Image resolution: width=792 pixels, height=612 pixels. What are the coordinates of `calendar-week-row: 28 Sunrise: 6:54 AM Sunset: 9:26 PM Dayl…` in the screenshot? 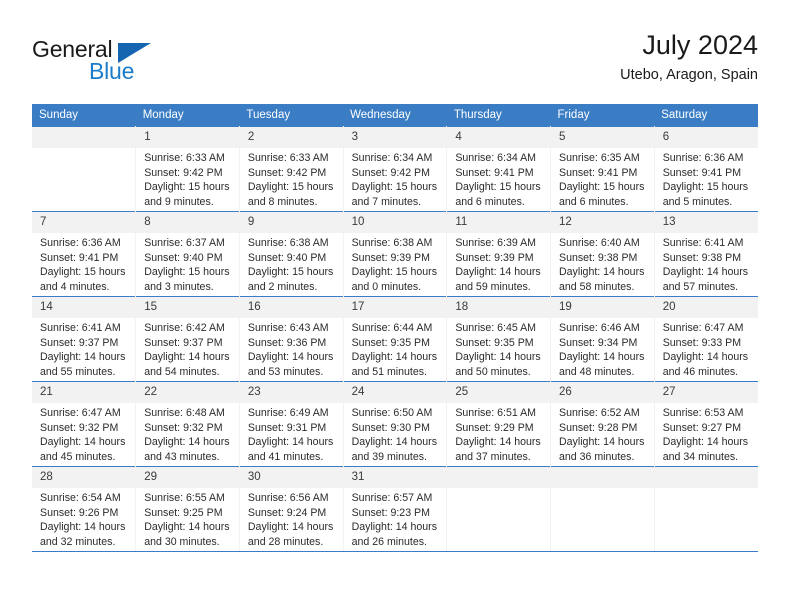 It's located at (395, 509).